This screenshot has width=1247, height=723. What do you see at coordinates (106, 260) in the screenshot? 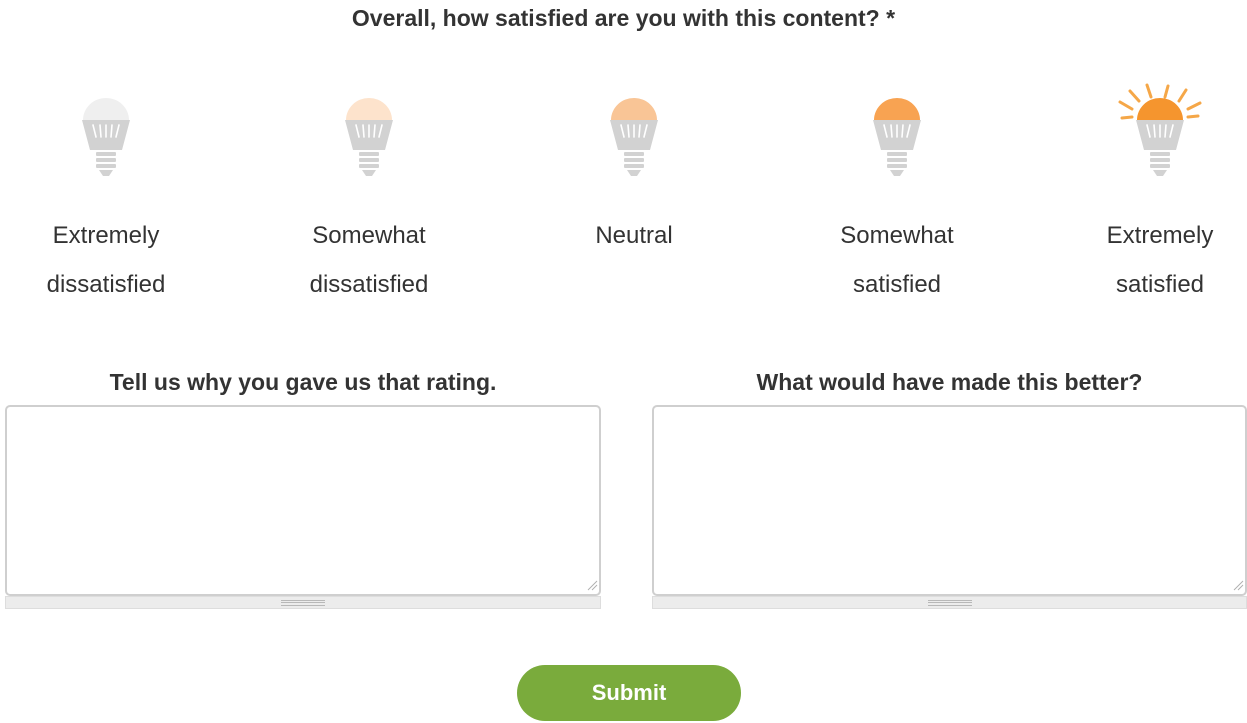
I see `rating-label: Extremely dissatisfied` at bounding box center [106, 260].